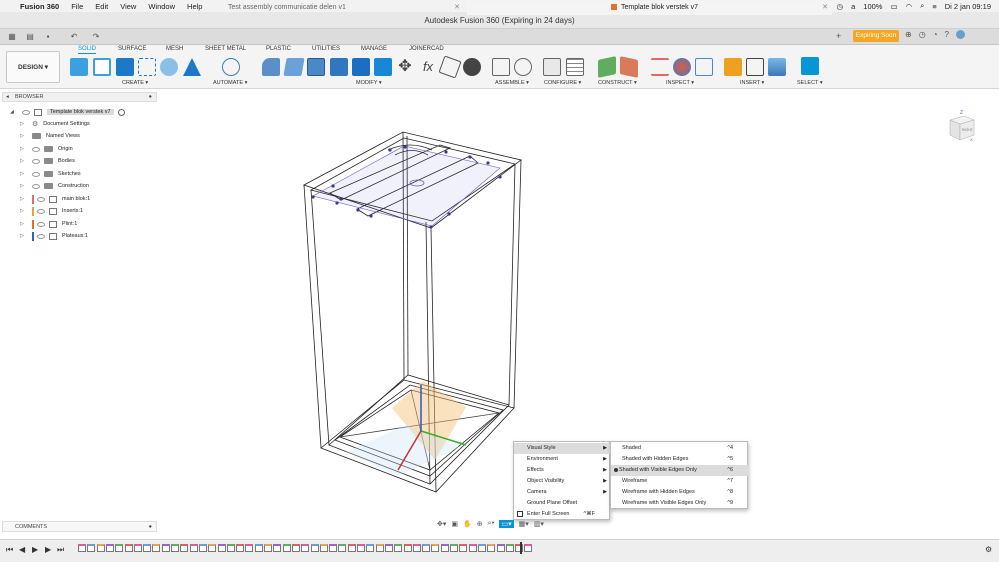  What do you see at coordinates (730, 448) in the screenshot?
I see `menu-item-shortcut: ^4` at bounding box center [730, 448].